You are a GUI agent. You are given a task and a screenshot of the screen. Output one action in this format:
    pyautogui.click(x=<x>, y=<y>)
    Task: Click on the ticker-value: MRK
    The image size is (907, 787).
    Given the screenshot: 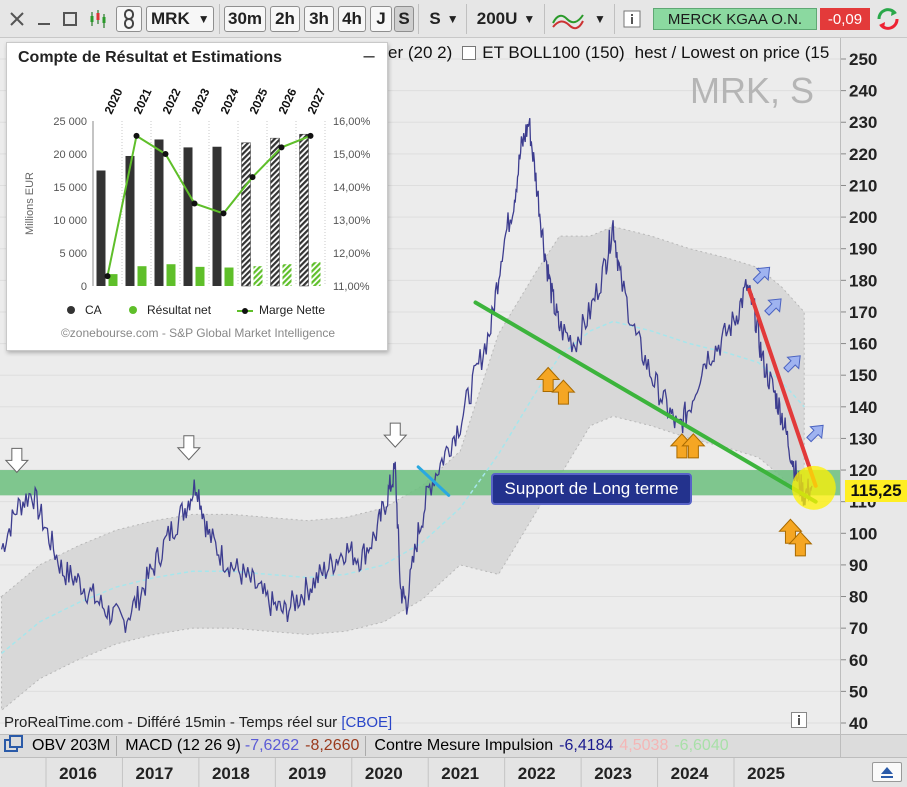 What is the action you would take?
    pyautogui.click(x=170, y=18)
    